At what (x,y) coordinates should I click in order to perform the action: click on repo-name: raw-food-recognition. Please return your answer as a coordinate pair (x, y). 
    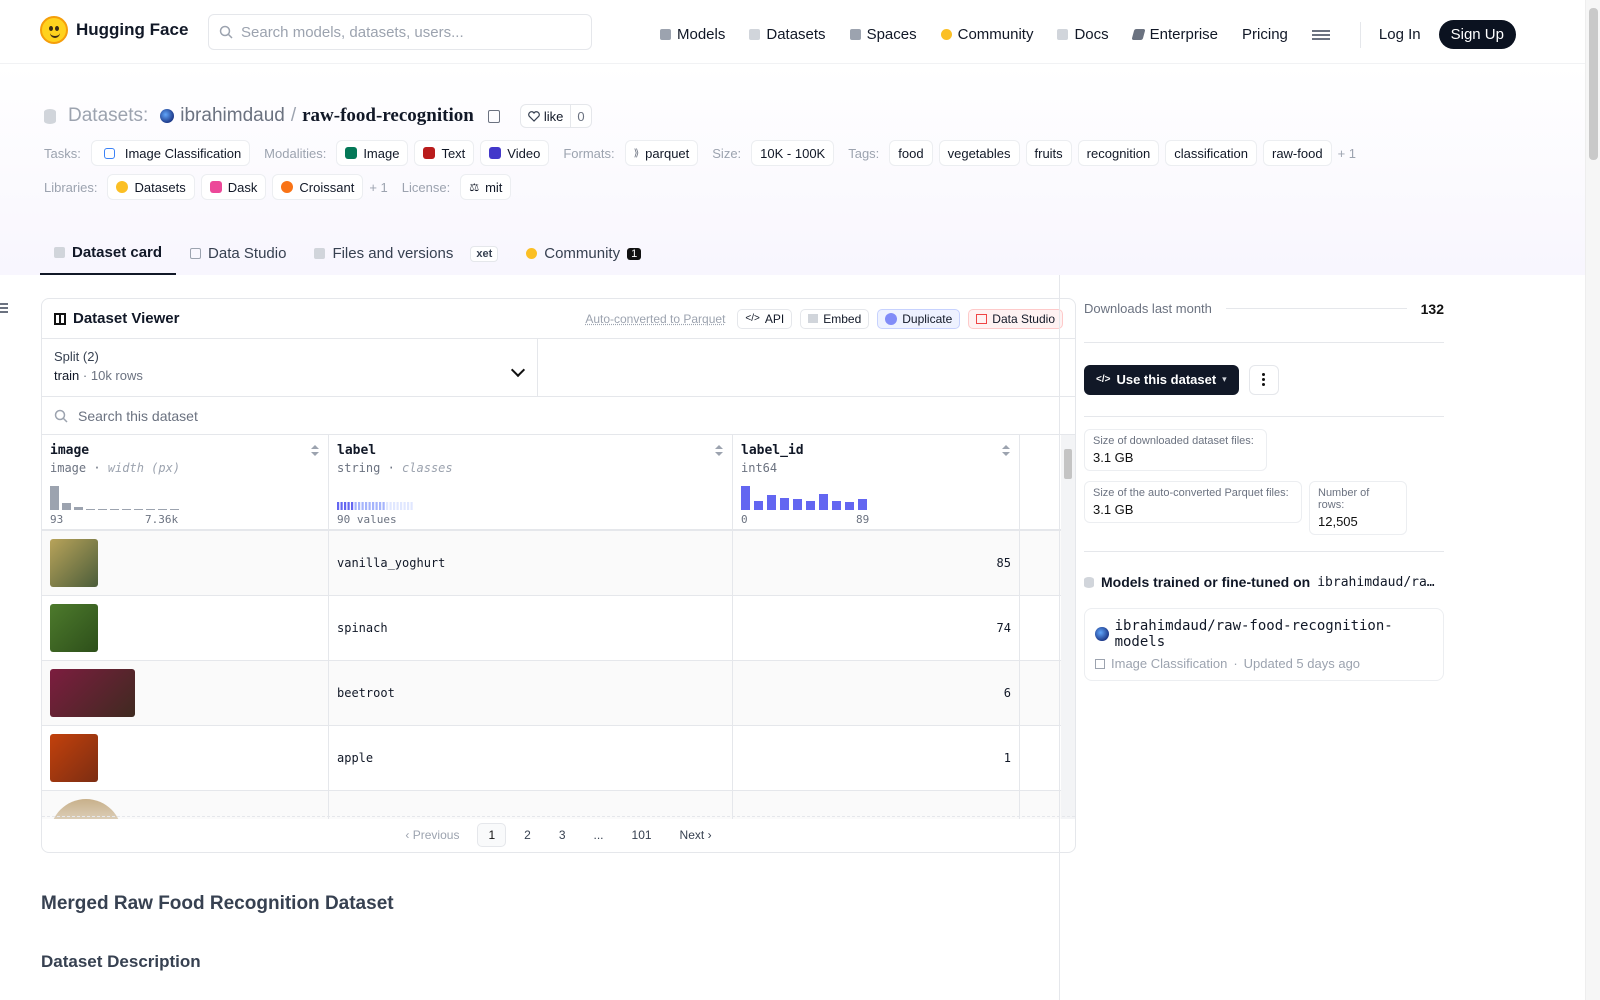
    Looking at the image, I should click on (388, 116).